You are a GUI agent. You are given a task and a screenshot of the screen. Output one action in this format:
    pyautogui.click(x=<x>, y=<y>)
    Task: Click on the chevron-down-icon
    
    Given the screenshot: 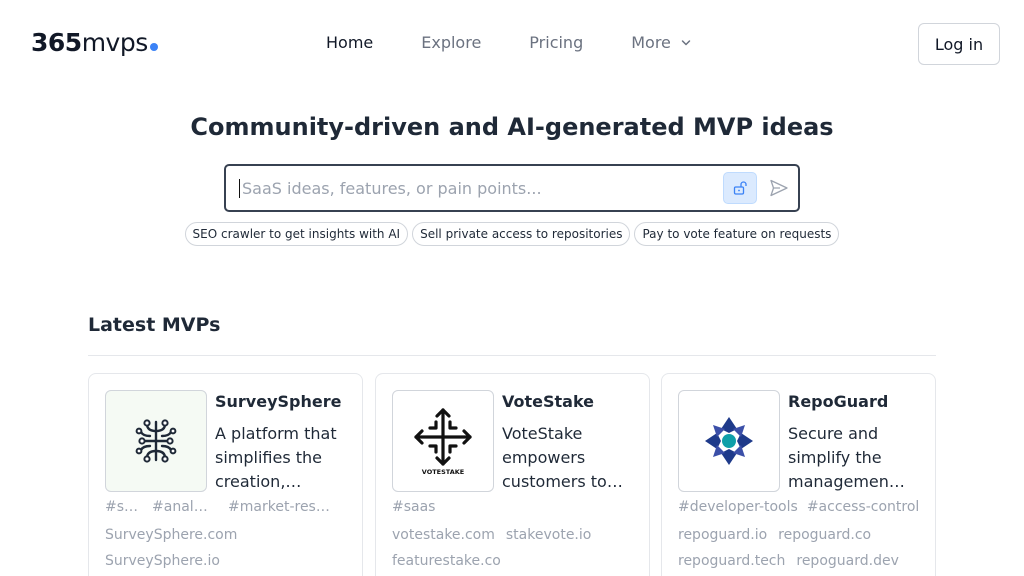 What is the action you would take?
    pyautogui.click(x=686, y=42)
    